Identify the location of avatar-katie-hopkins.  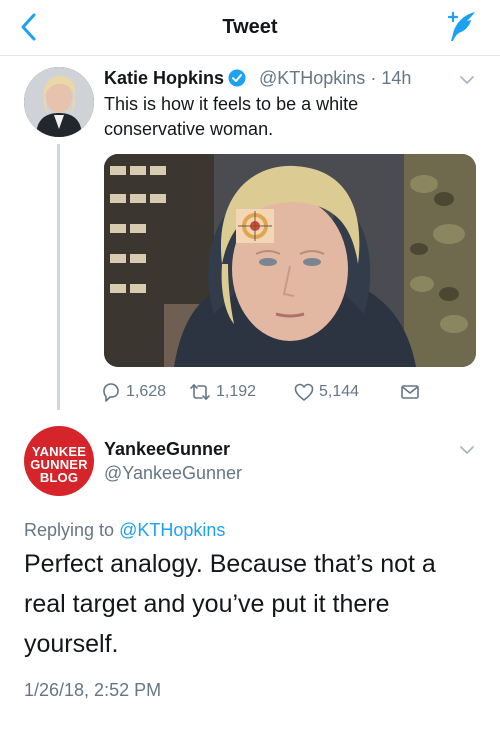
(59, 102).